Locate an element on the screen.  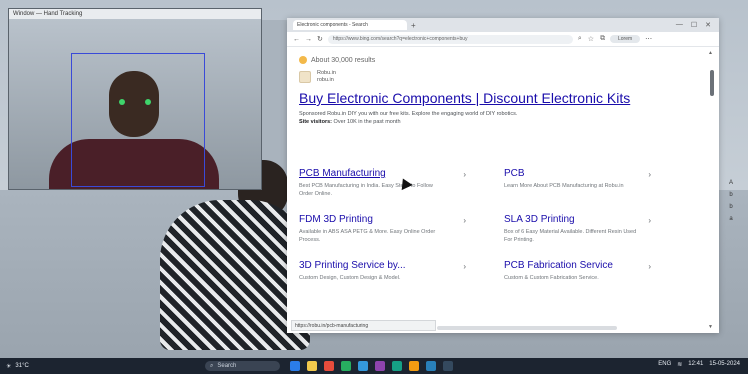
taskbar-weather: ☀ 31°C is located at coordinates (14, 366).